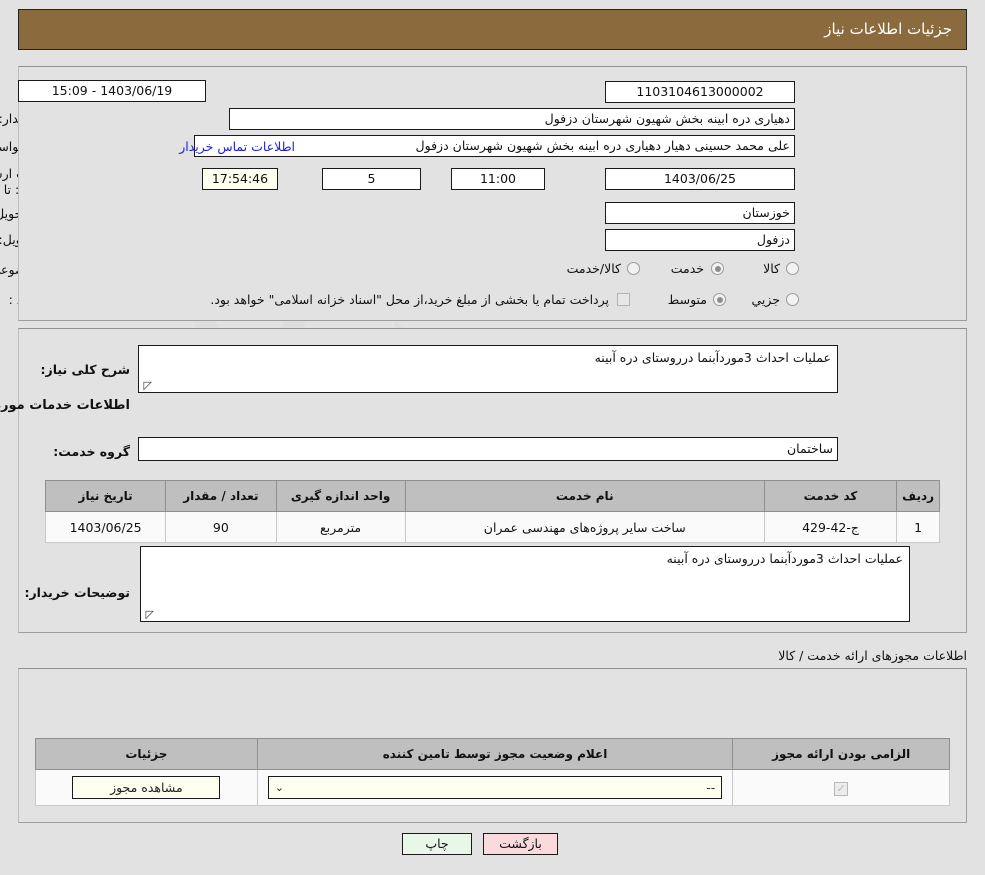  I want to click on col-name: نام خدمت, so click(584, 496).